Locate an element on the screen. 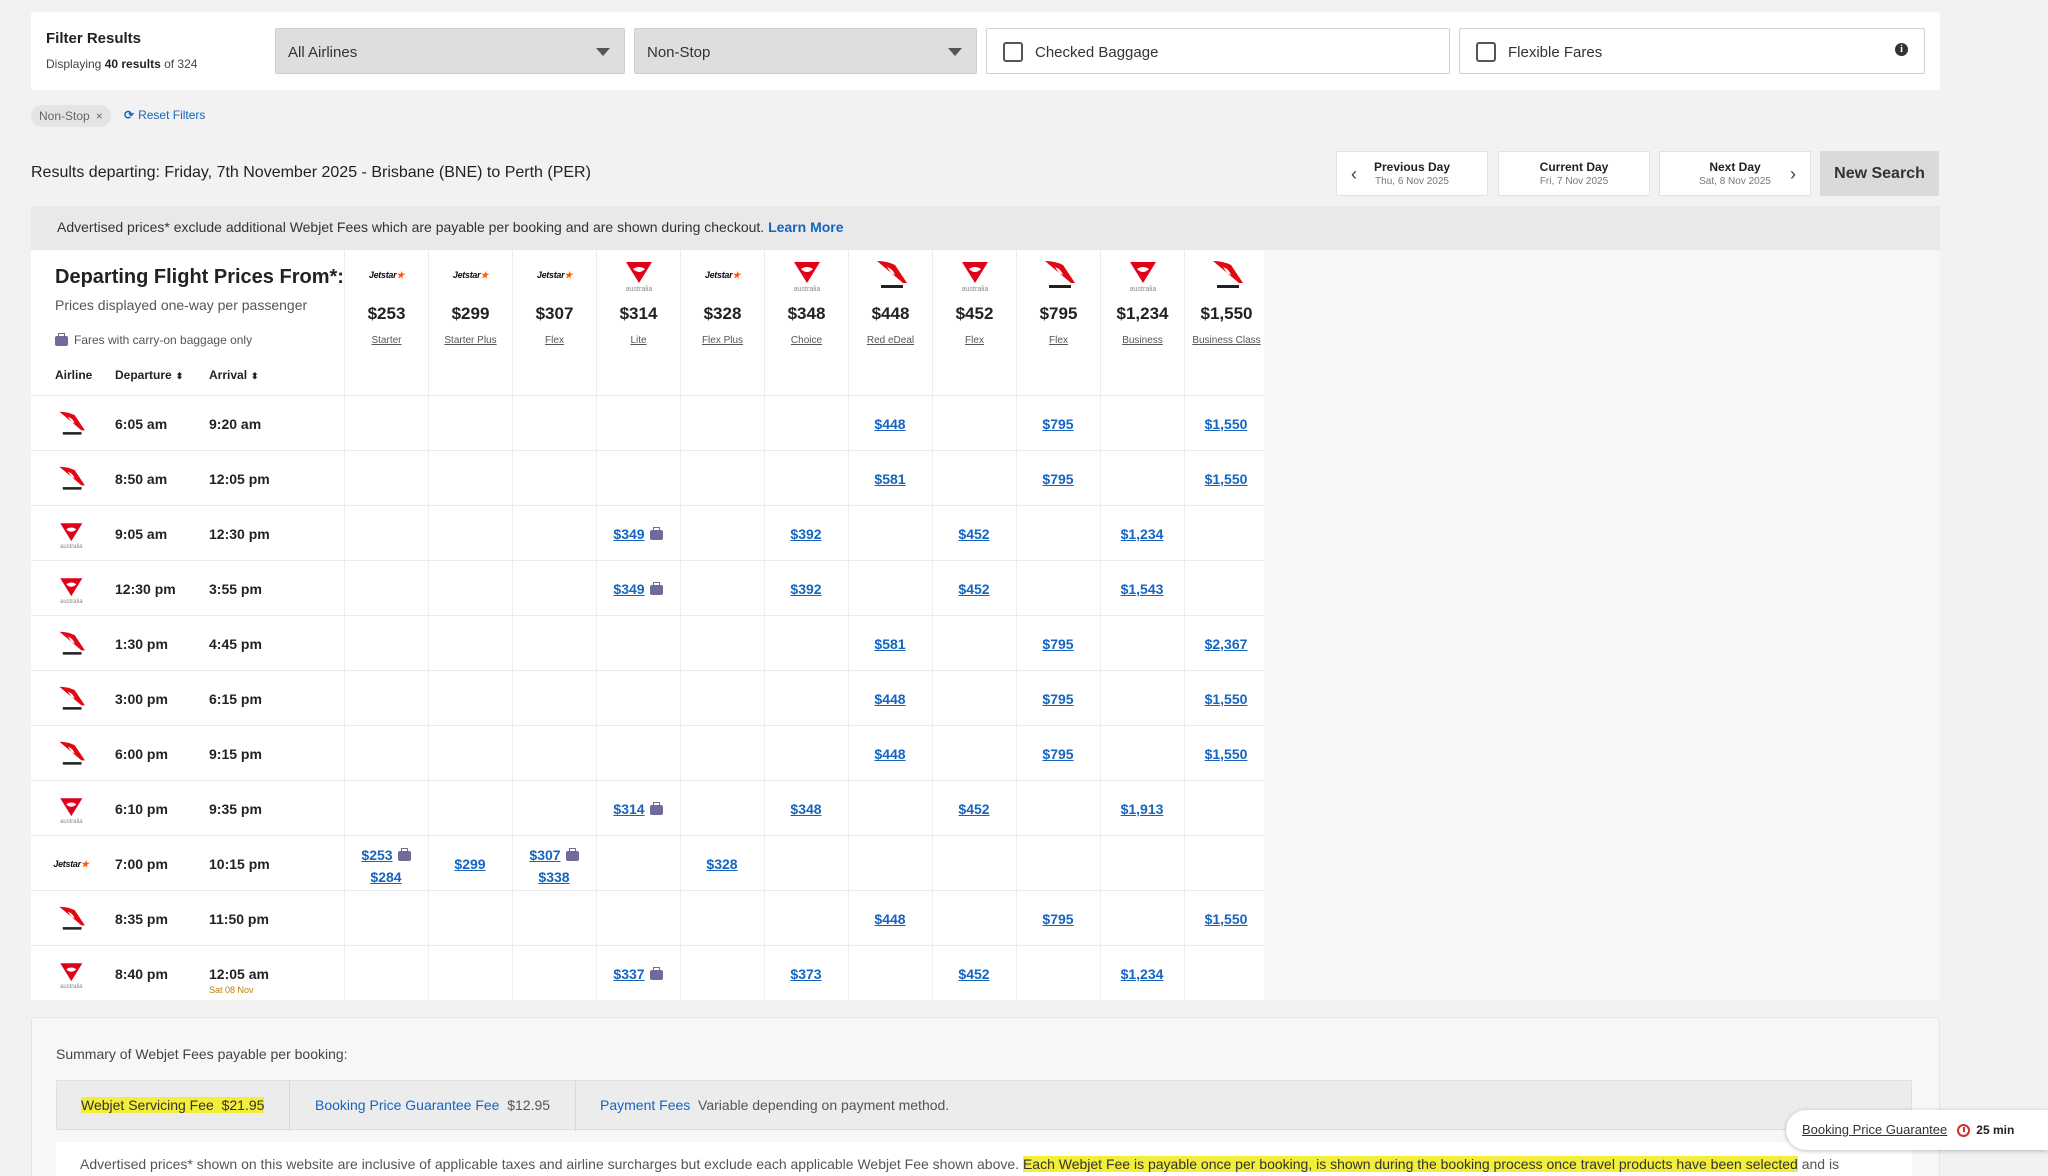 This screenshot has height=1176, width=2048. disclaimer-tail: and is is located at coordinates (1820, 1164).